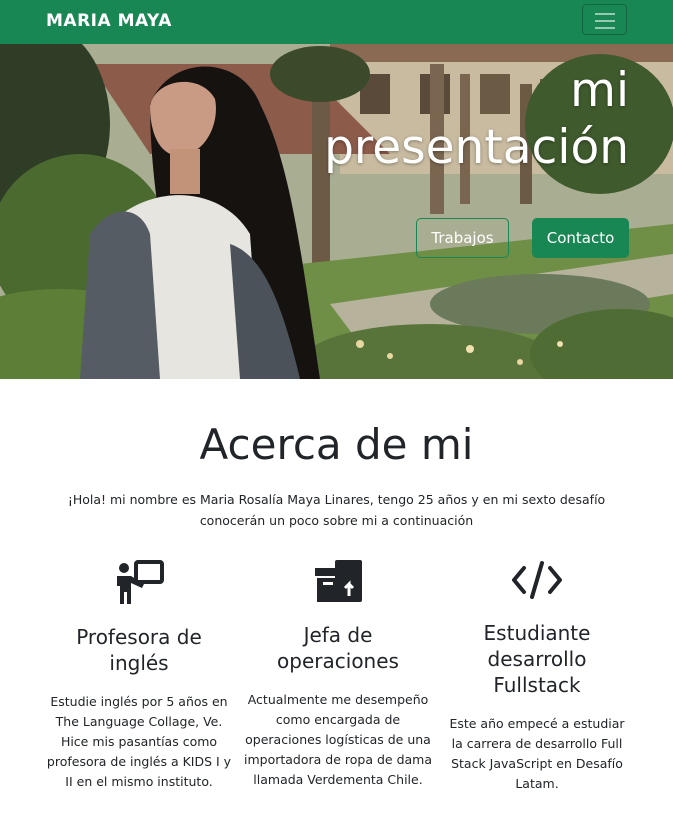 The width and height of the screenshot is (673, 836). What do you see at coordinates (605, 23) in the screenshot?
I see `hamburger-menu-icon` at bounding box center [605, 23].